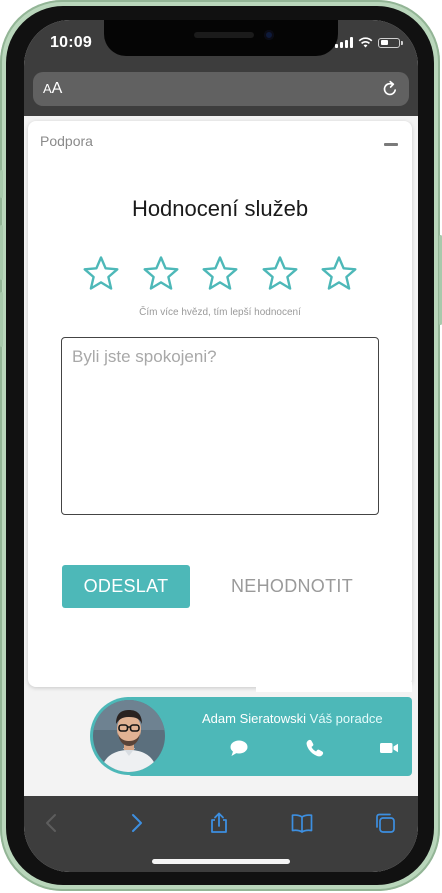  I want to click on phone-icon, so click(315, 748).